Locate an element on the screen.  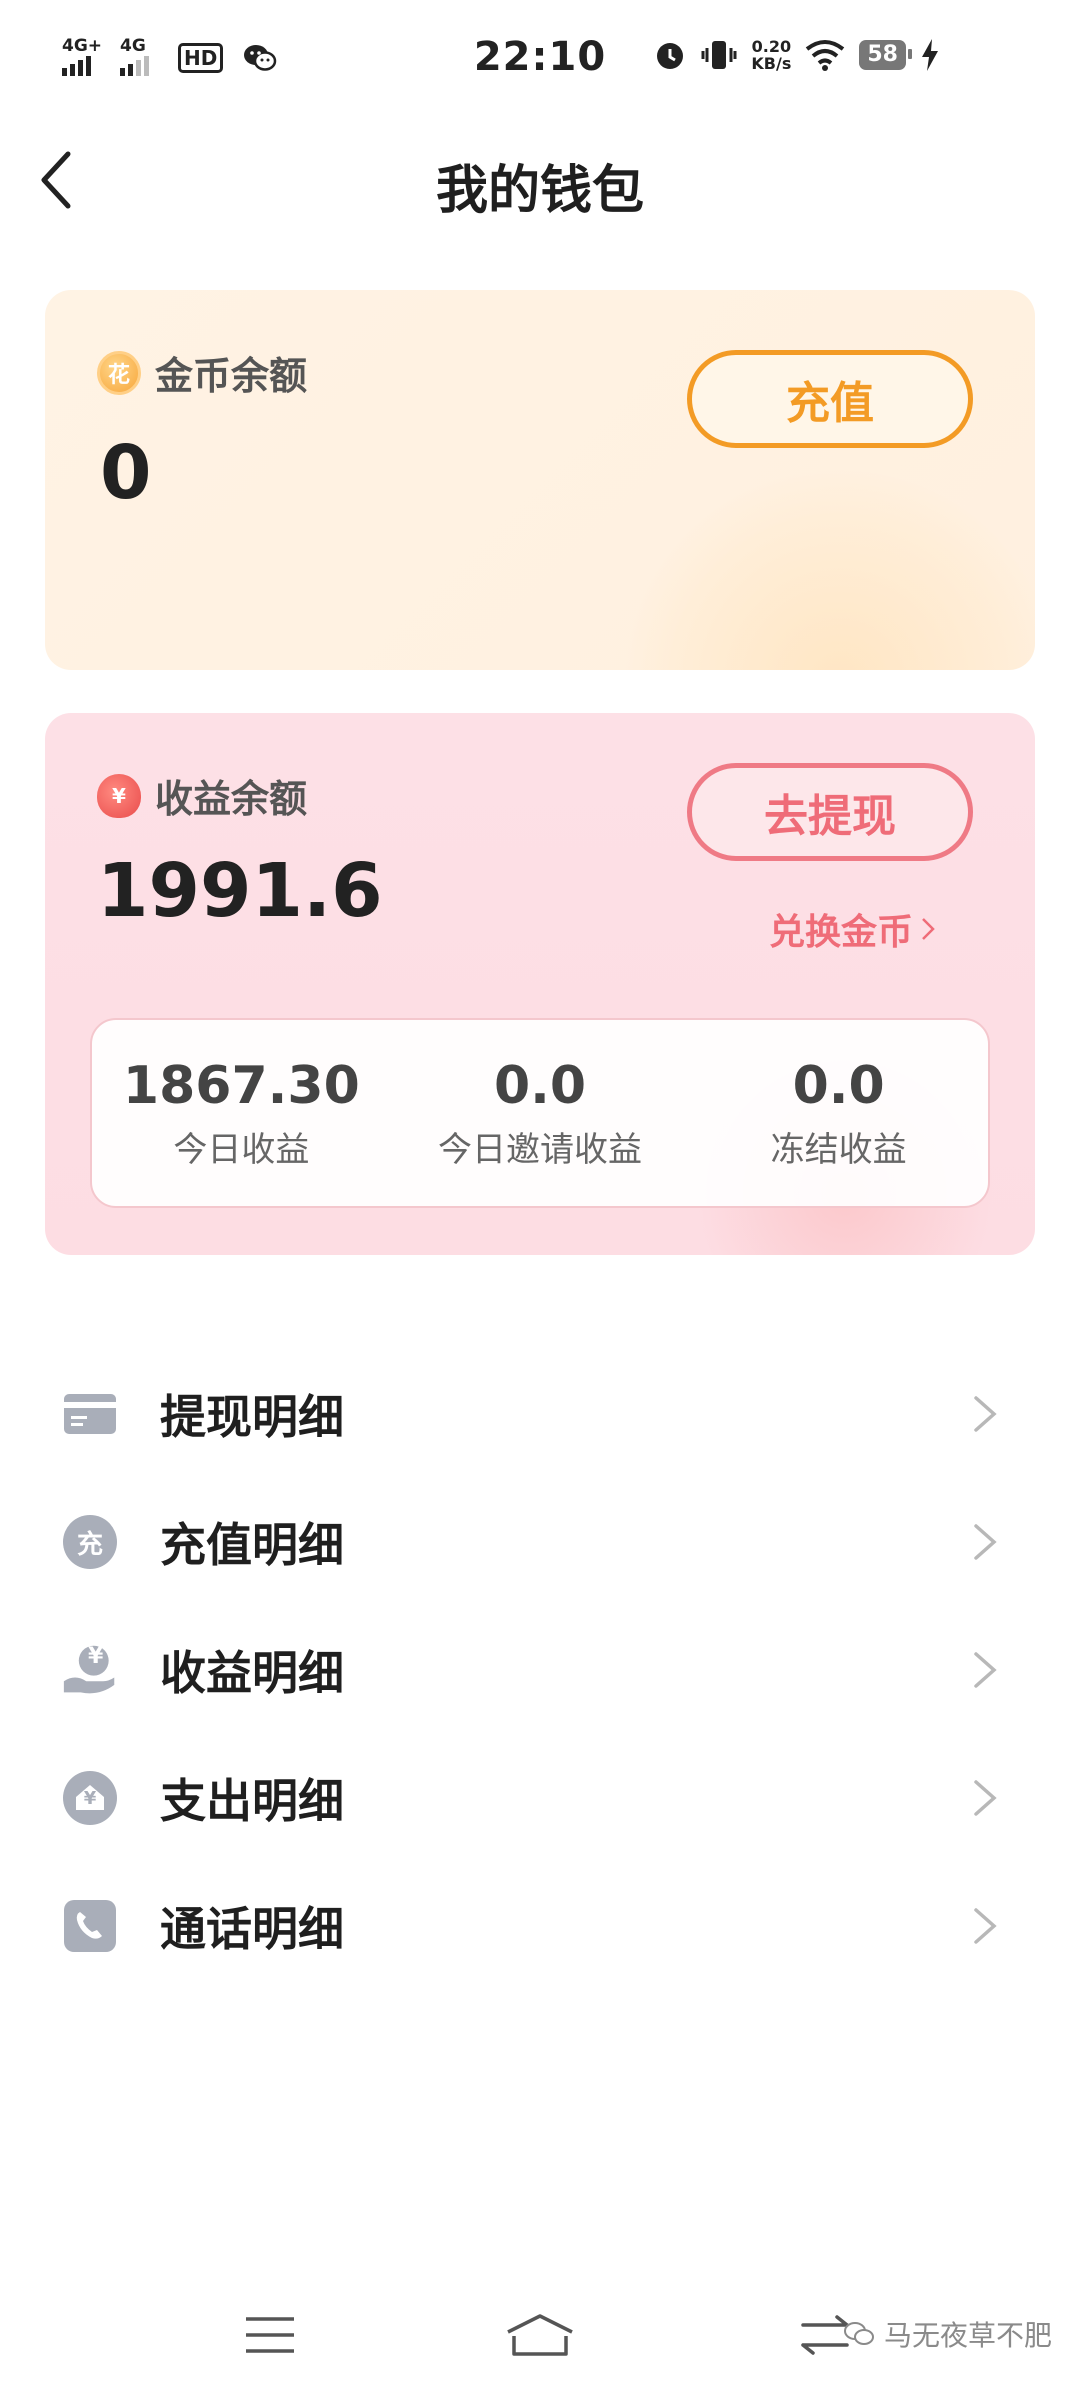
stat-frozen-earnings: 0.0 冻结收益 is located at coordinates (838, 1113).